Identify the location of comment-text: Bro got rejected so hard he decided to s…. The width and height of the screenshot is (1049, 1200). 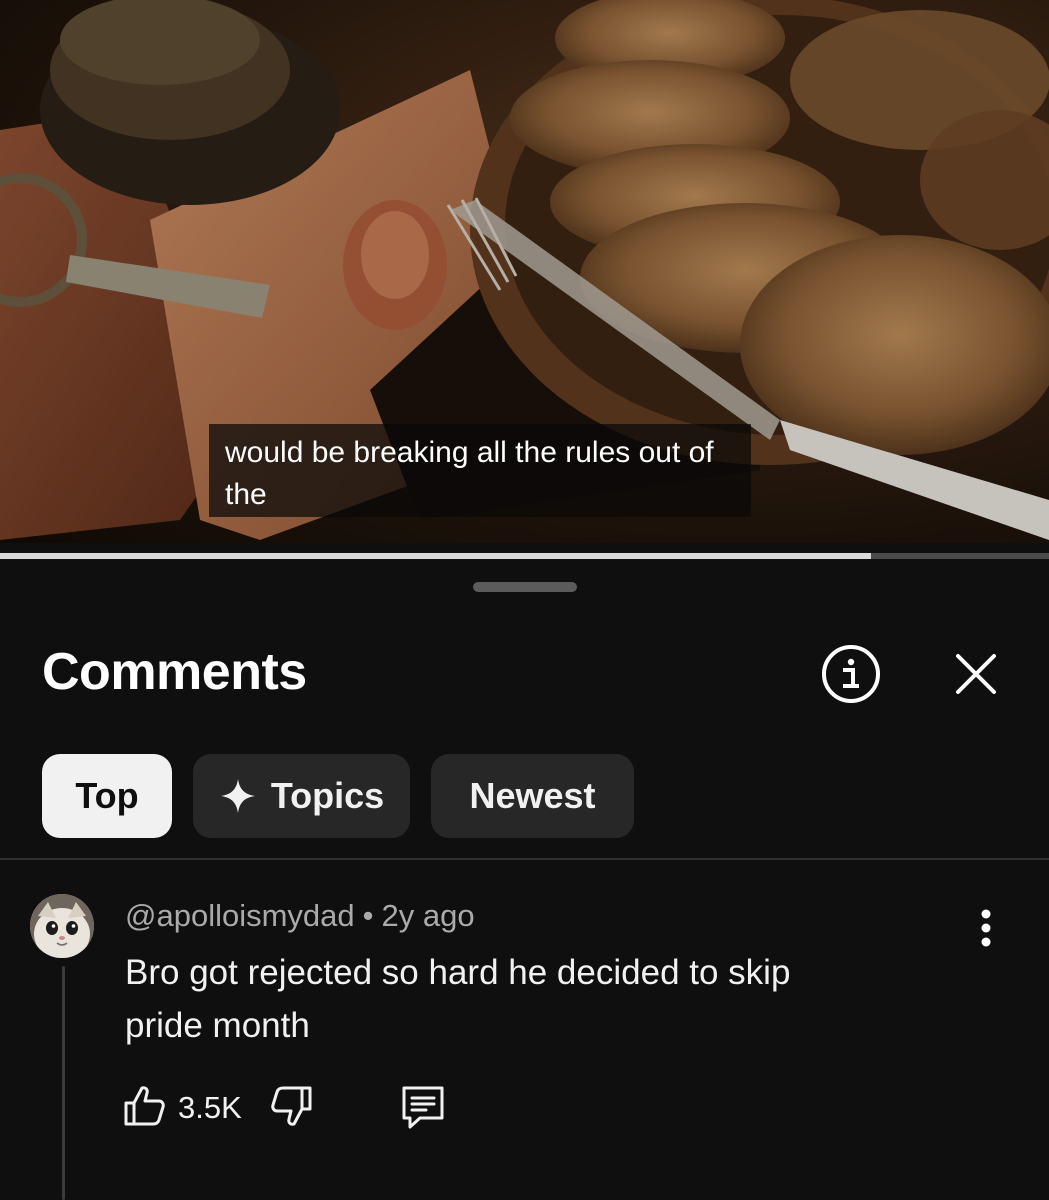
(525, 999).